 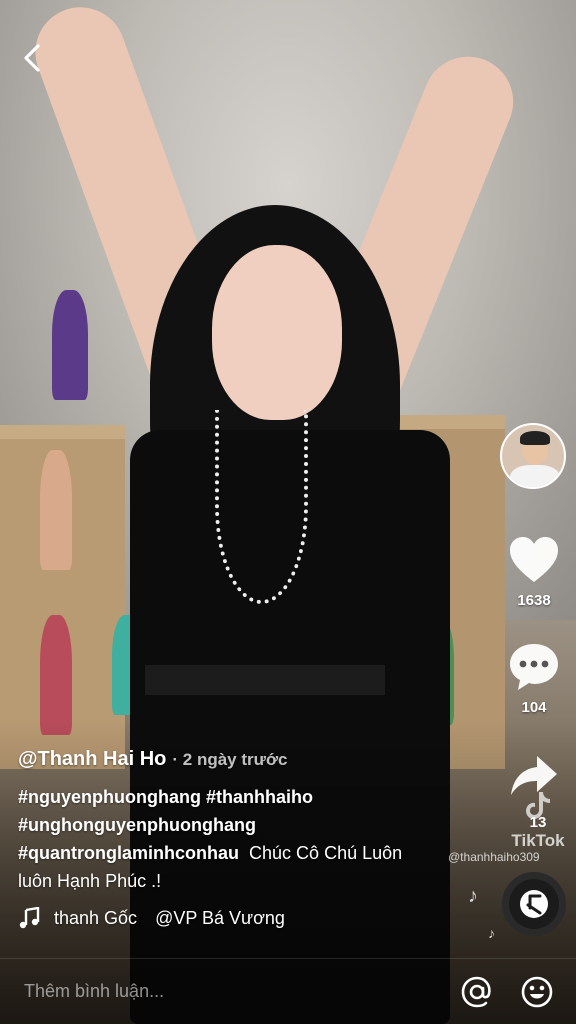 I want to click on like-button: 1638, so click(x=534, y=572).